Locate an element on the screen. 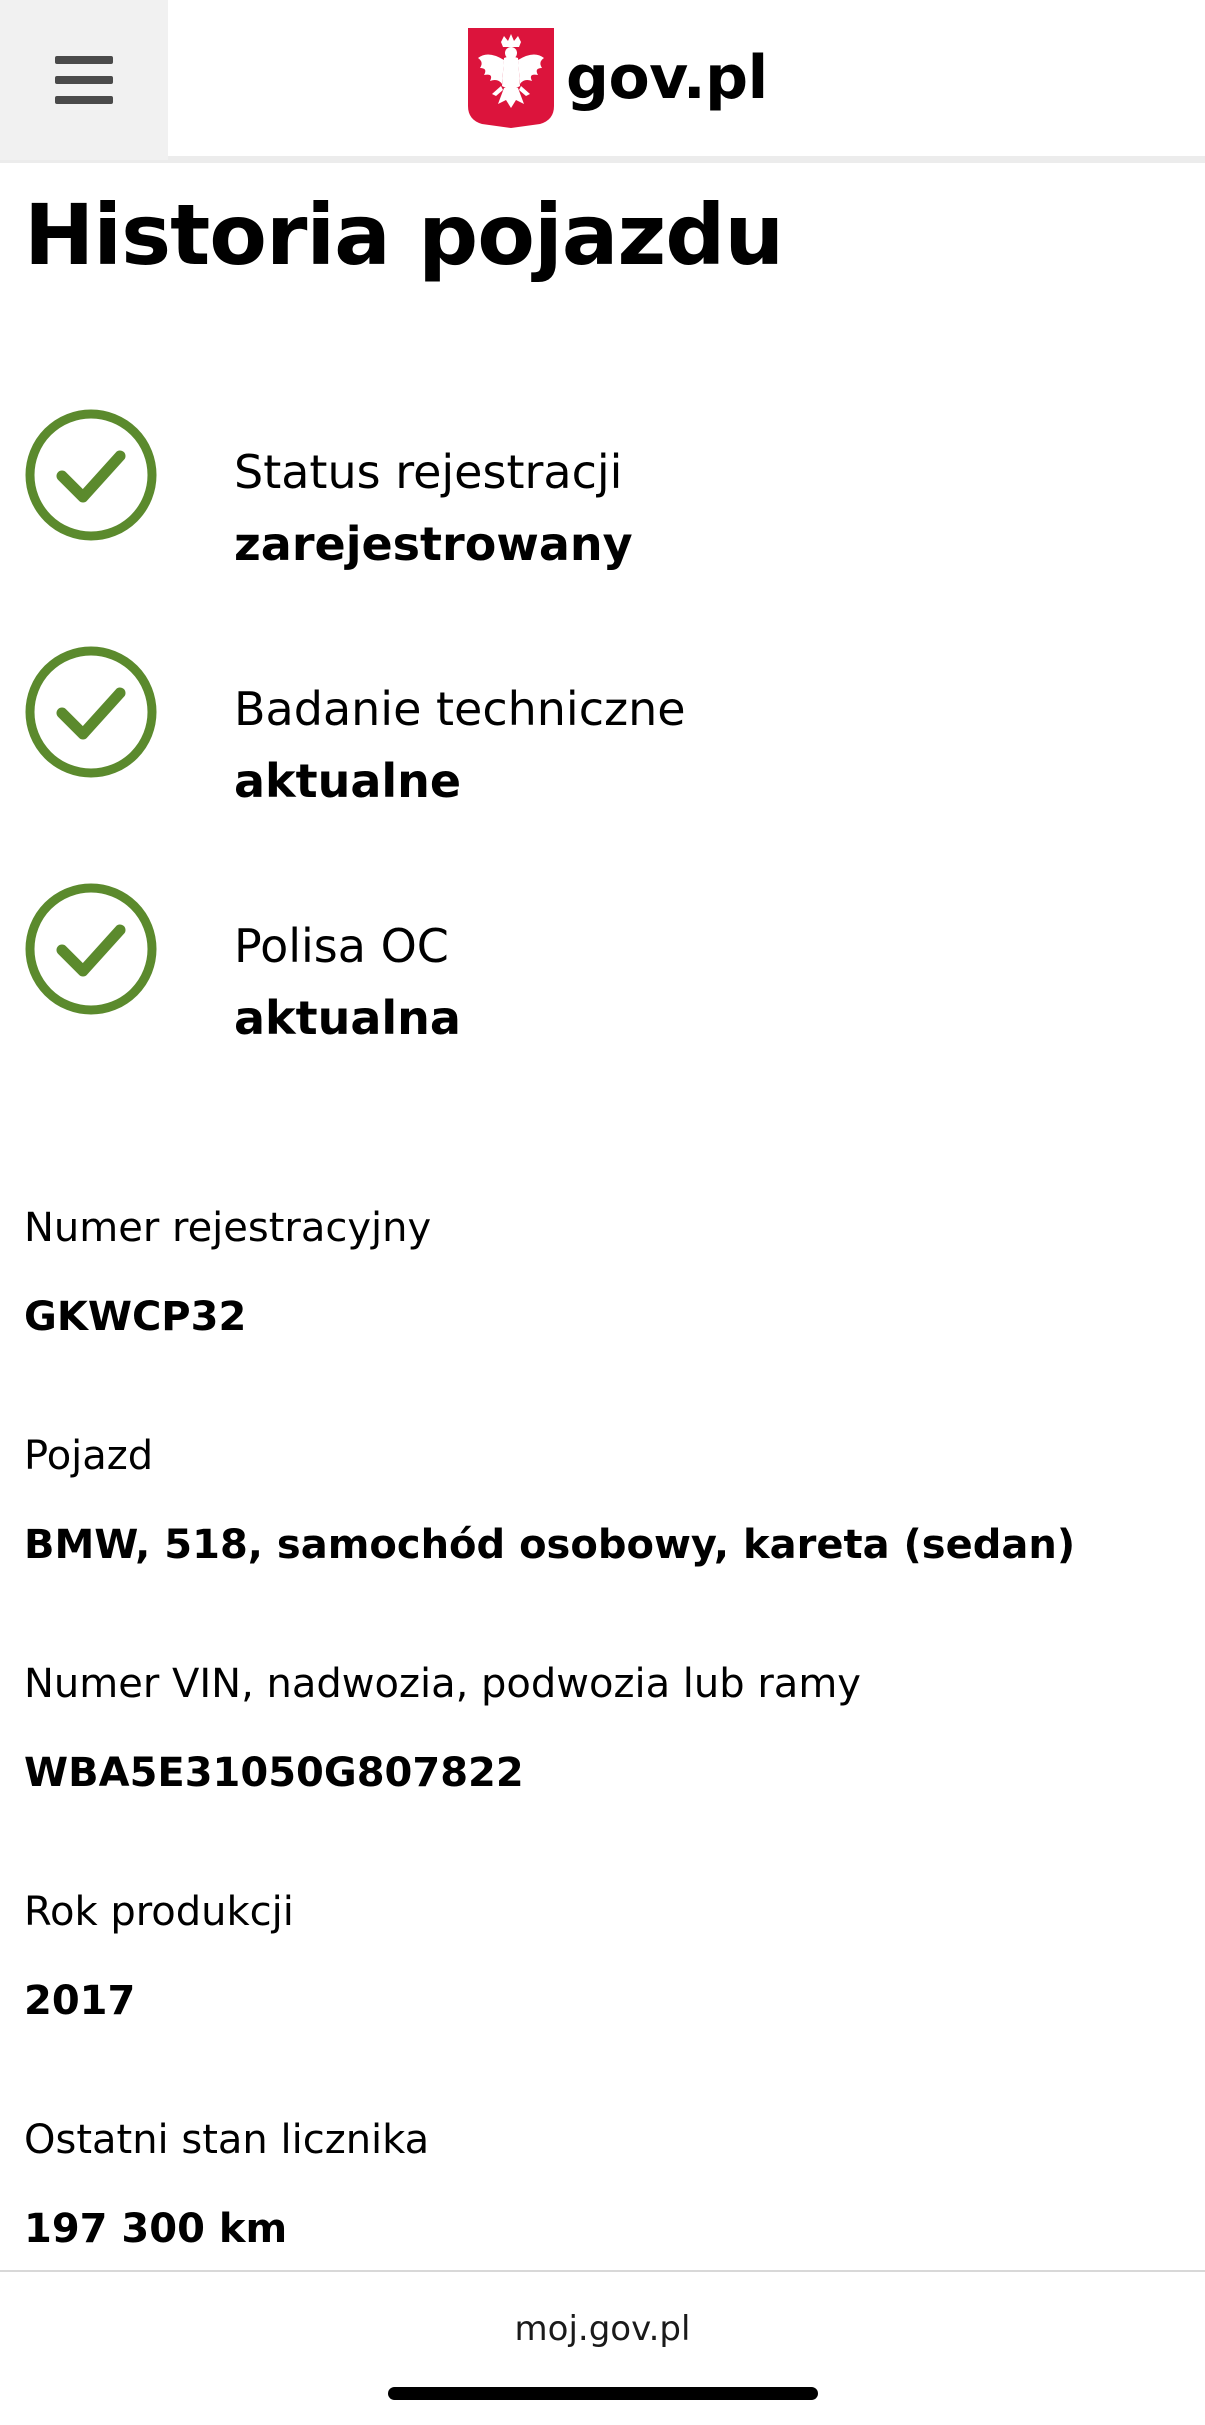 This screenshot has height=2425, width=1205. field-label: Numer VIN, nadwozia, podwozia lub ramy is located at coordinates (442, 1684).